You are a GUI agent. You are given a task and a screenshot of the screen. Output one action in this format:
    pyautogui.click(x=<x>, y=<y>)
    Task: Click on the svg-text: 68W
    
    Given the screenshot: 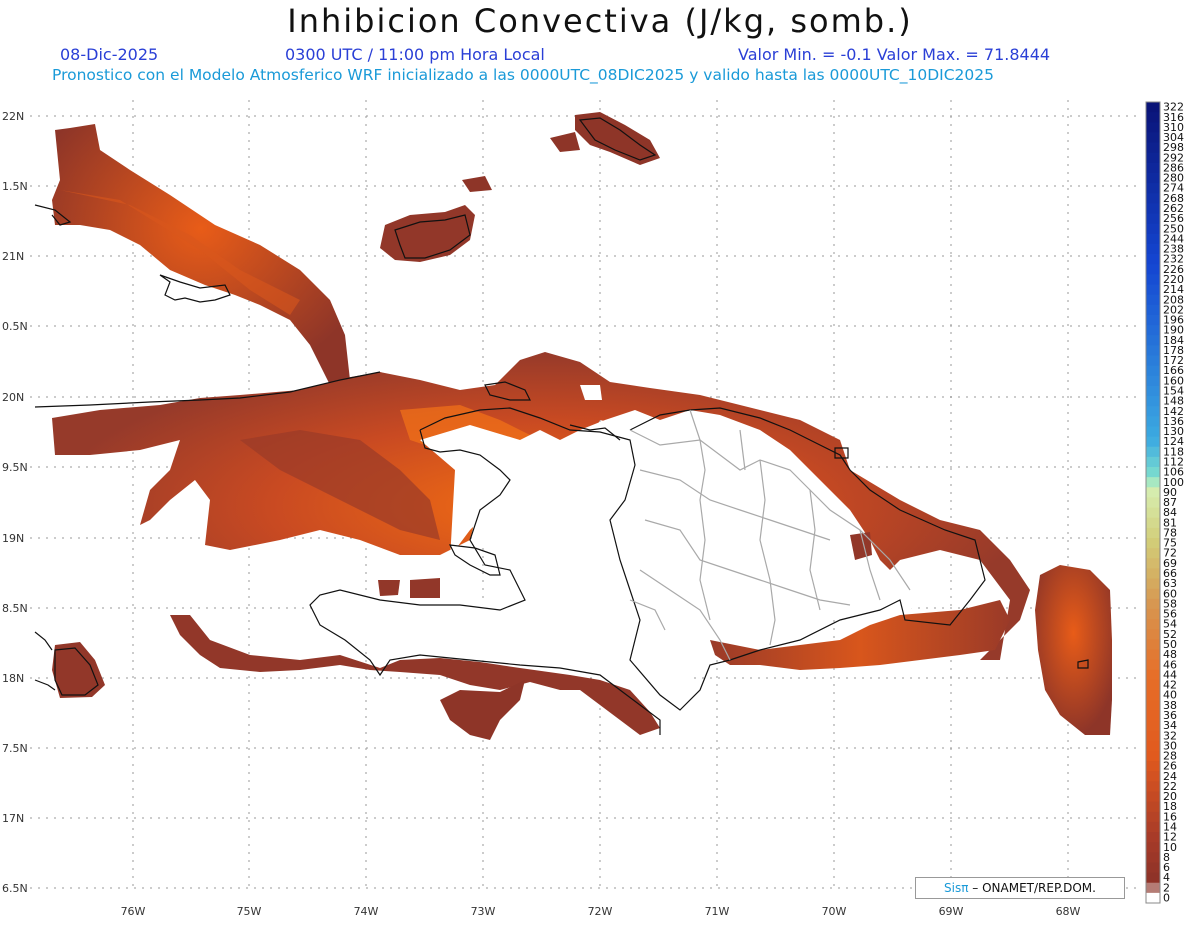 What is the action you would take?
    pyautogui.click(x=1068, y=911)
    